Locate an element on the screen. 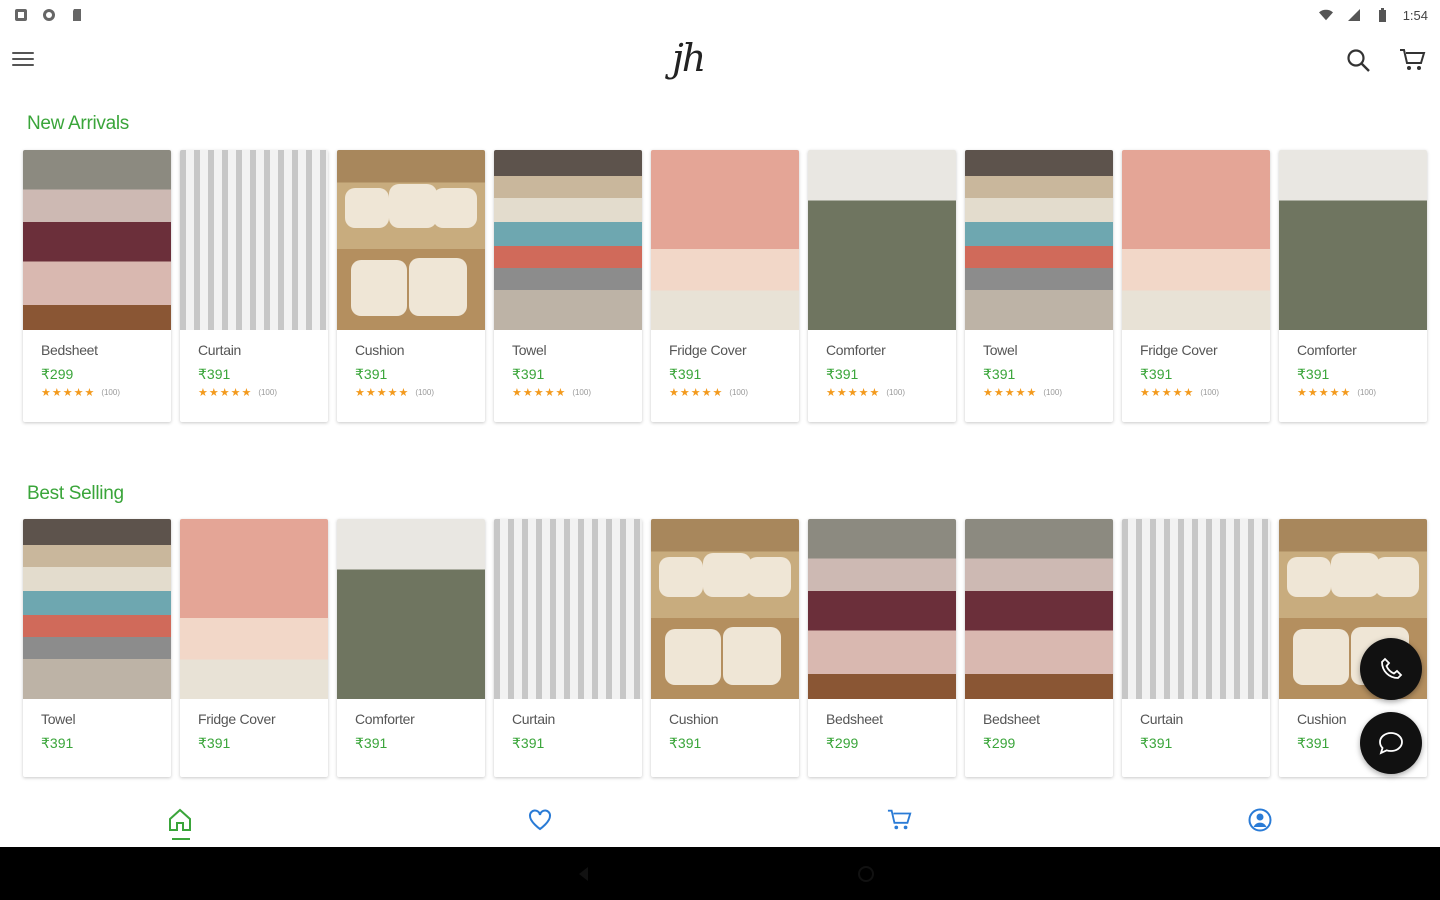 This screenshot has height=900, width=1440. menu-button is located at coordinates (23, 59).